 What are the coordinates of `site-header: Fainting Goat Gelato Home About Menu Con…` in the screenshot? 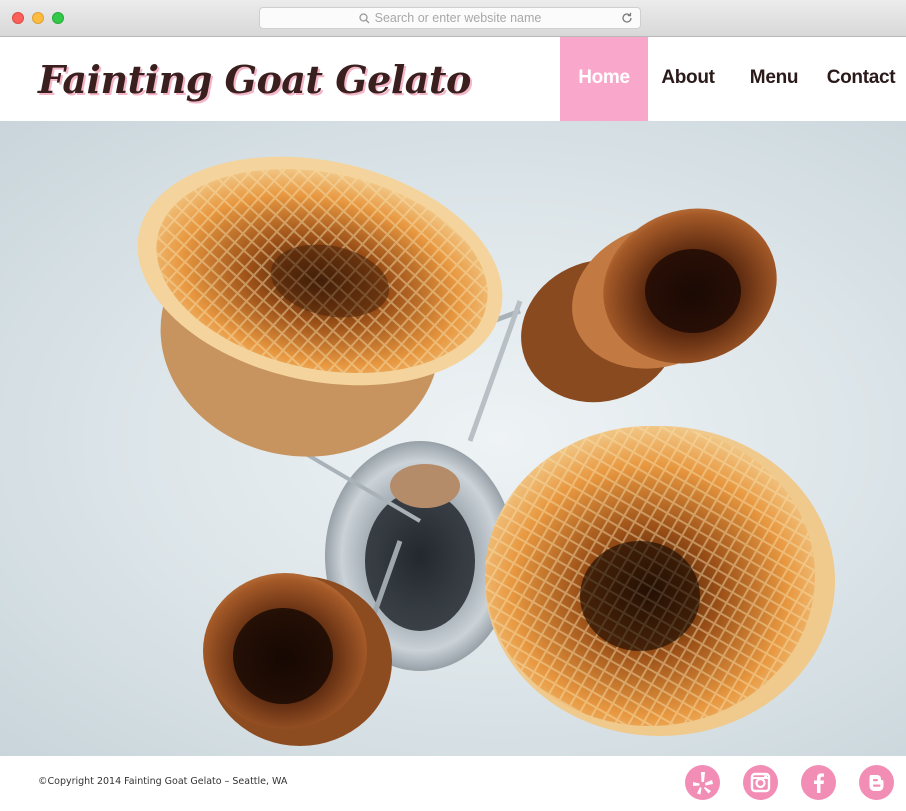 It's located at (453, 79).